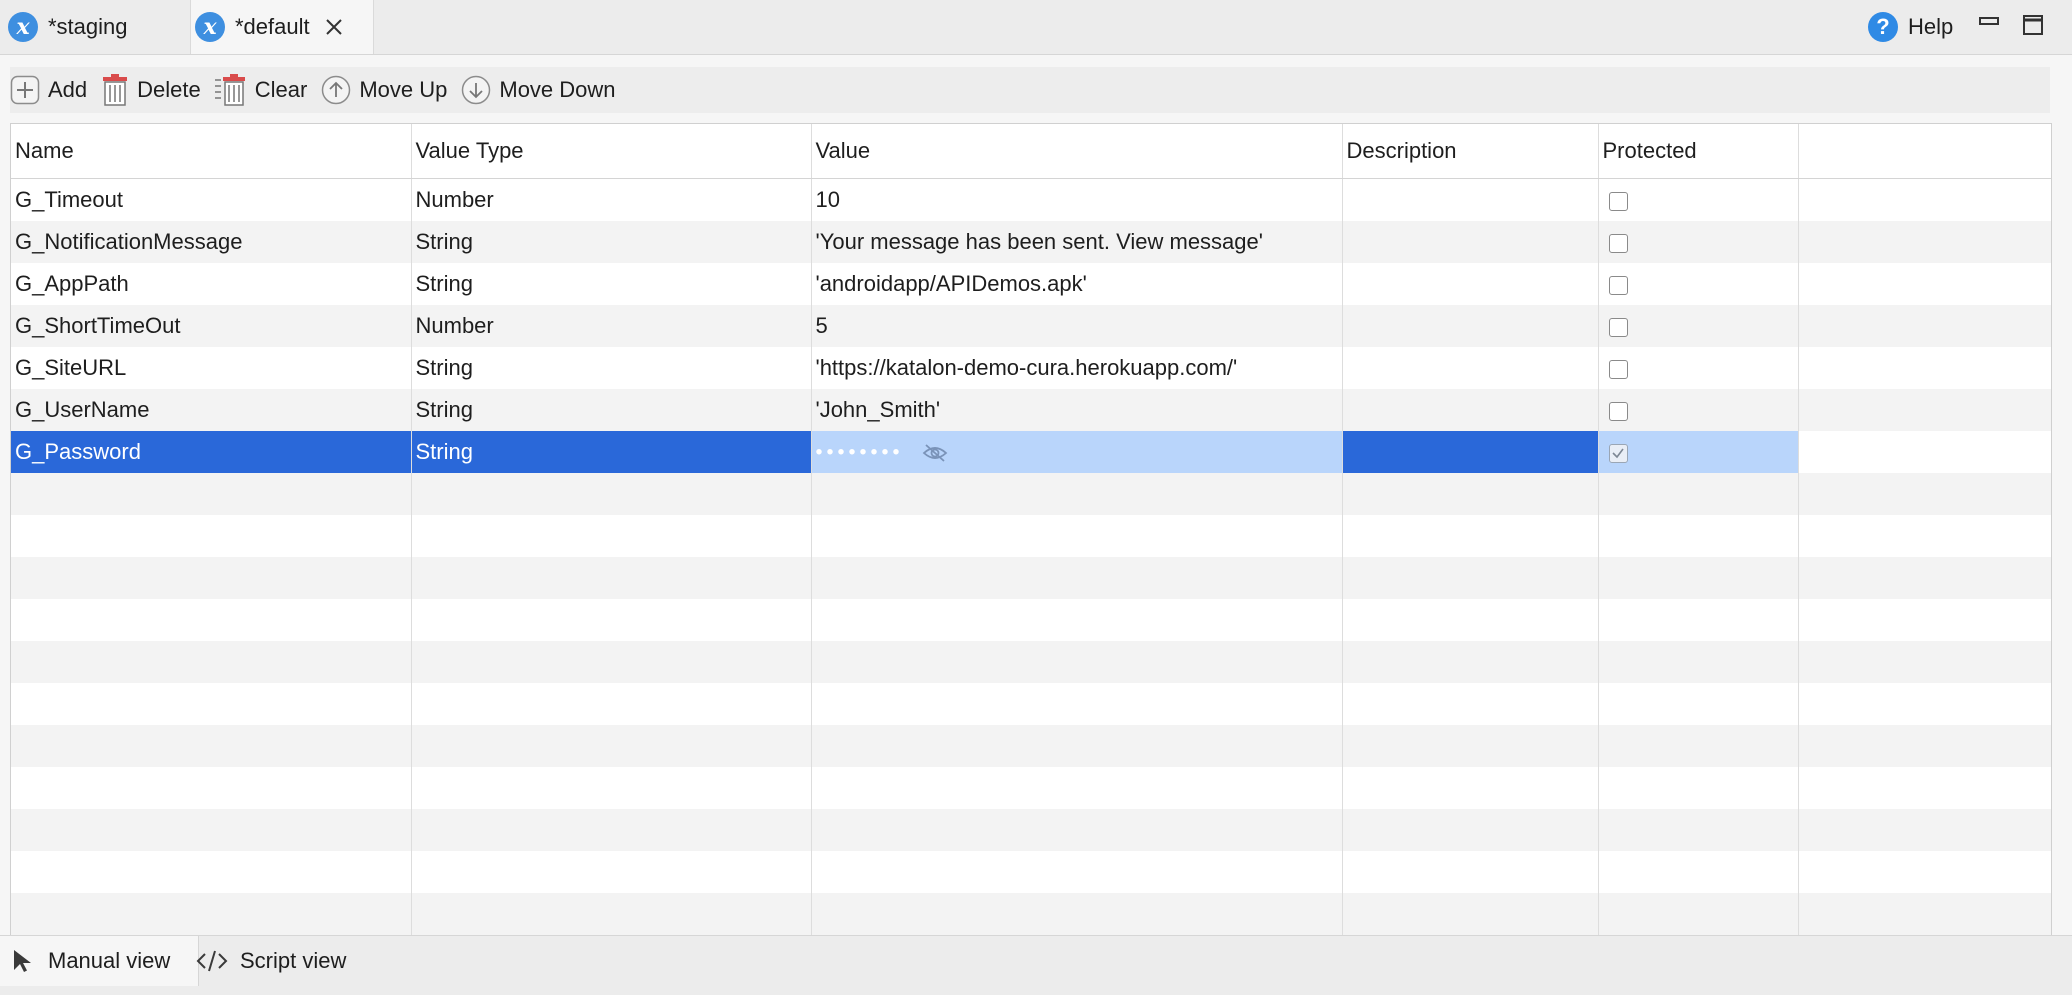 Image resolution: width=2072 pixels, height=995 pixels. Describe the element at coordinates (476, 90) in the screenshot. I see `arrow-down-icon` at that location.